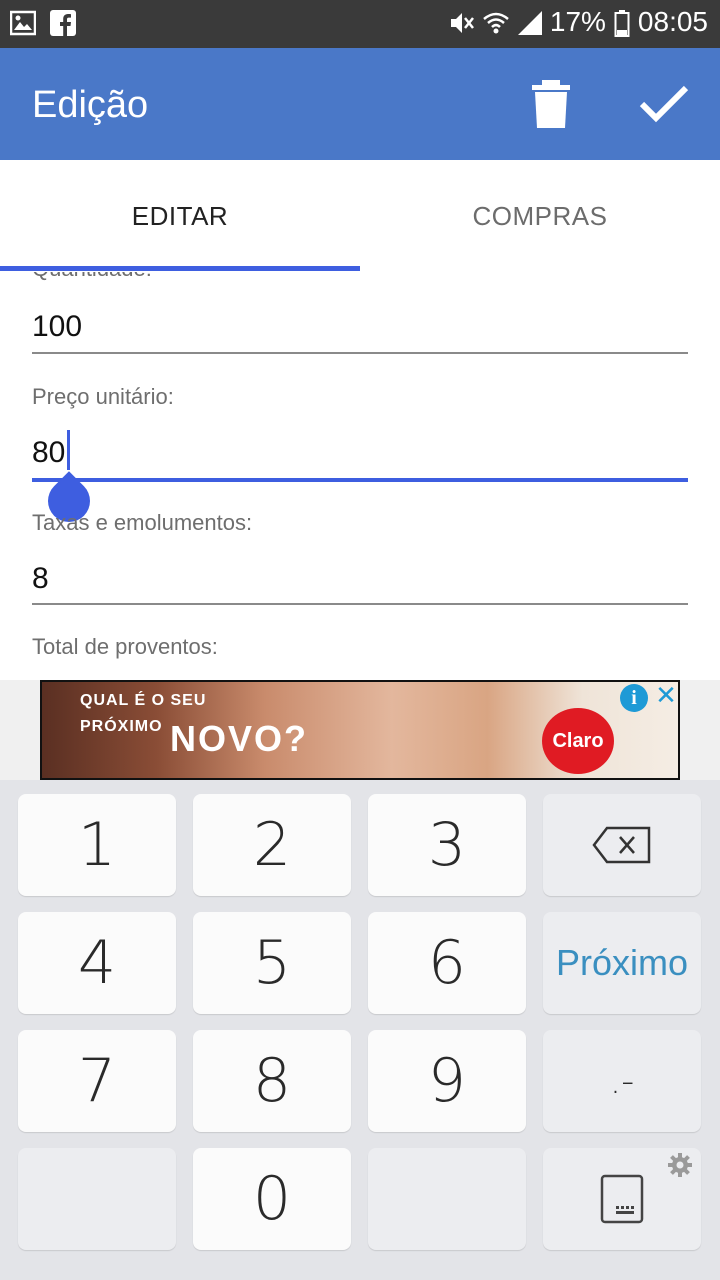 The height and width of the screenshot is (1280, 720). I want to click on clock: 08:05, so click(672, 21).